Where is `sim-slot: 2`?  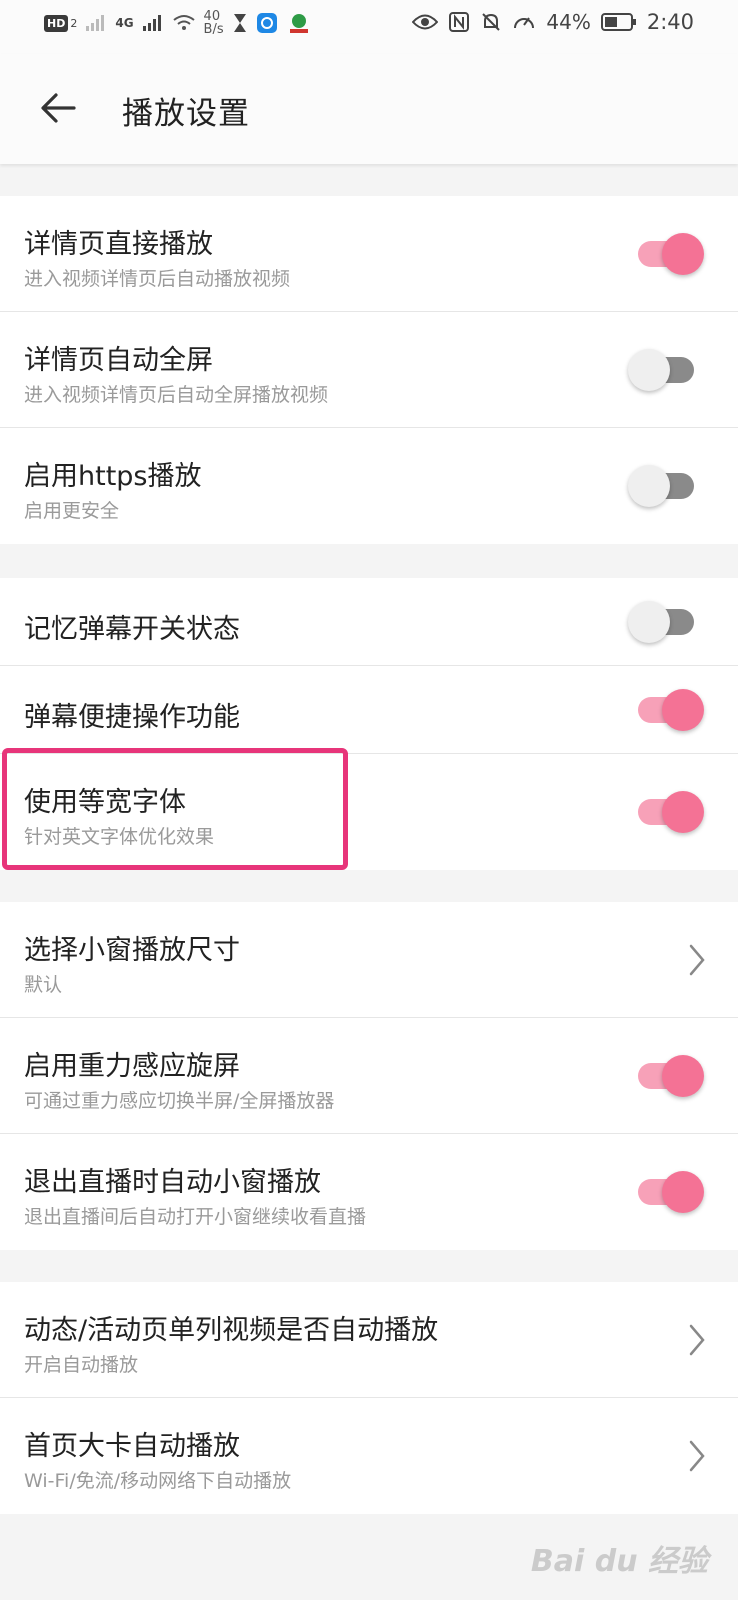
sim-slot: 2 is located at coordinates (74, 23).